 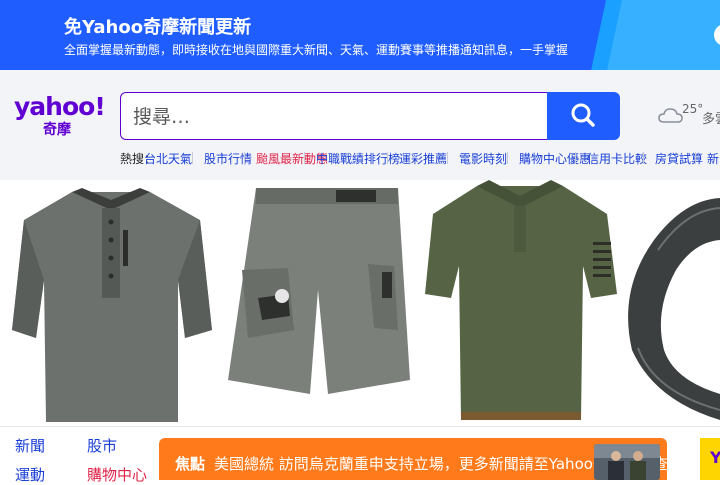 I want to click on search-icon, so click(x=583, y=115).